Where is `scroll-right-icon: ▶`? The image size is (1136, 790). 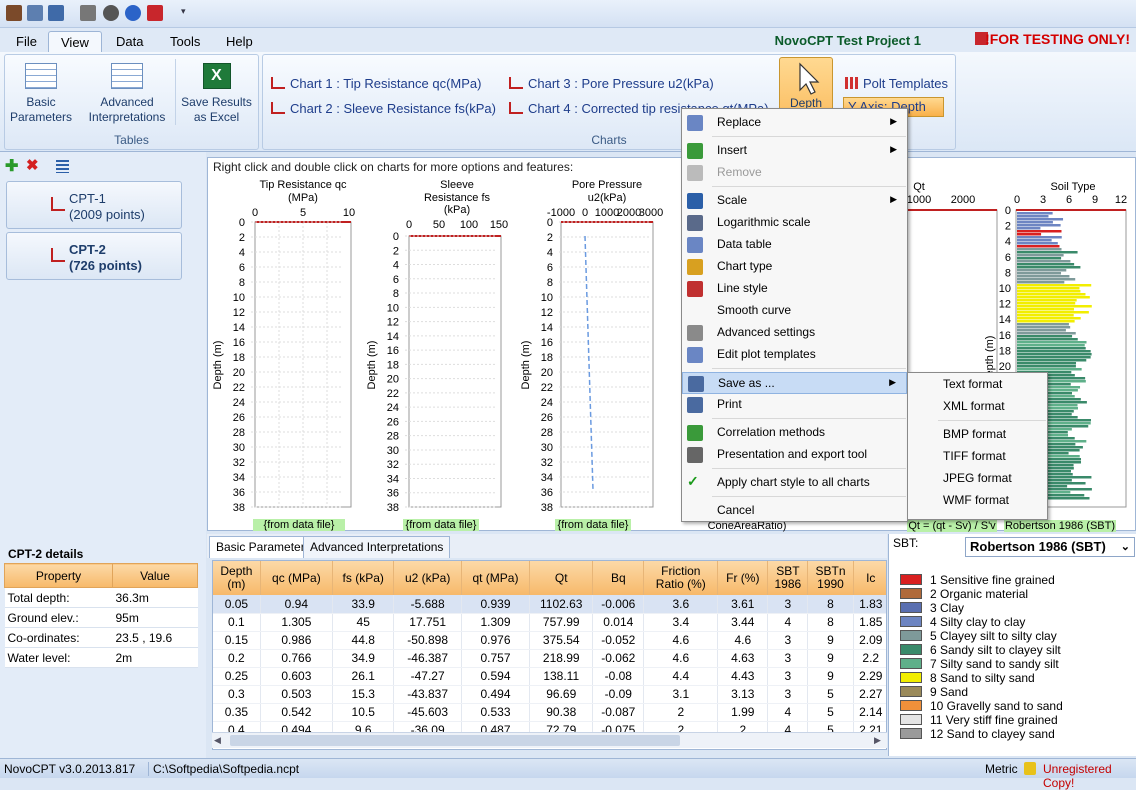
scroll-right-icon: ▶ is located at coordinates (877, 740).